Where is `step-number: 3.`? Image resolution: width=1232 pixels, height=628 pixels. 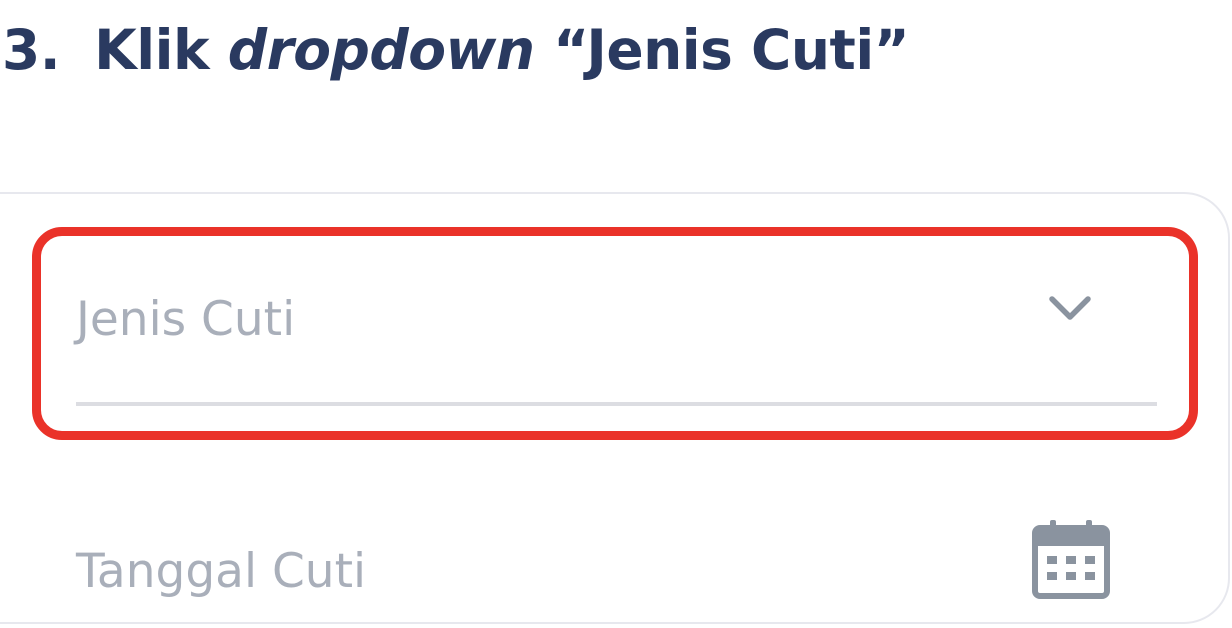
step-number: 3. is located at coordinates (31, 50).